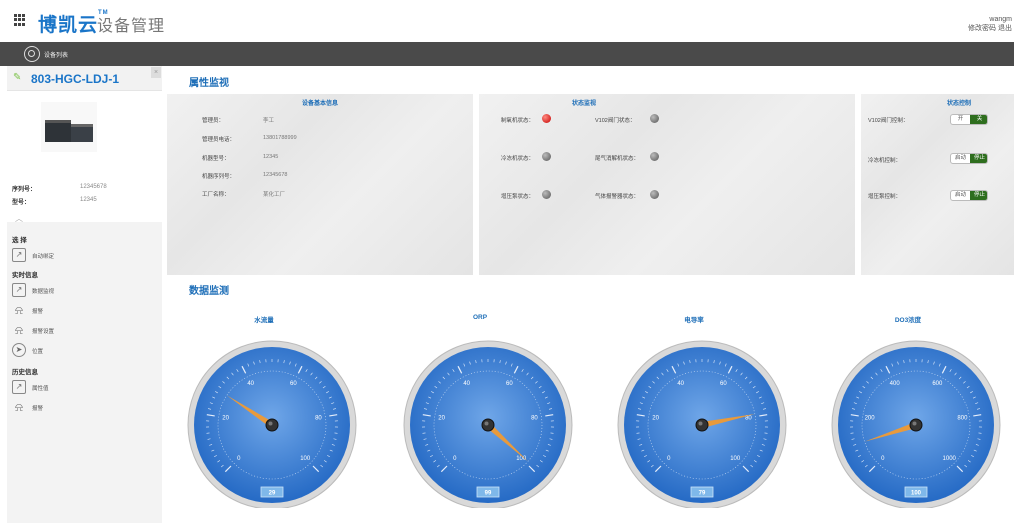 The height and width of the screenshot is (523, 1014). What do you see at coordinates (269, 121) in the screenshot?
I see `info-value: 李工` at bounding box center [269, 121].